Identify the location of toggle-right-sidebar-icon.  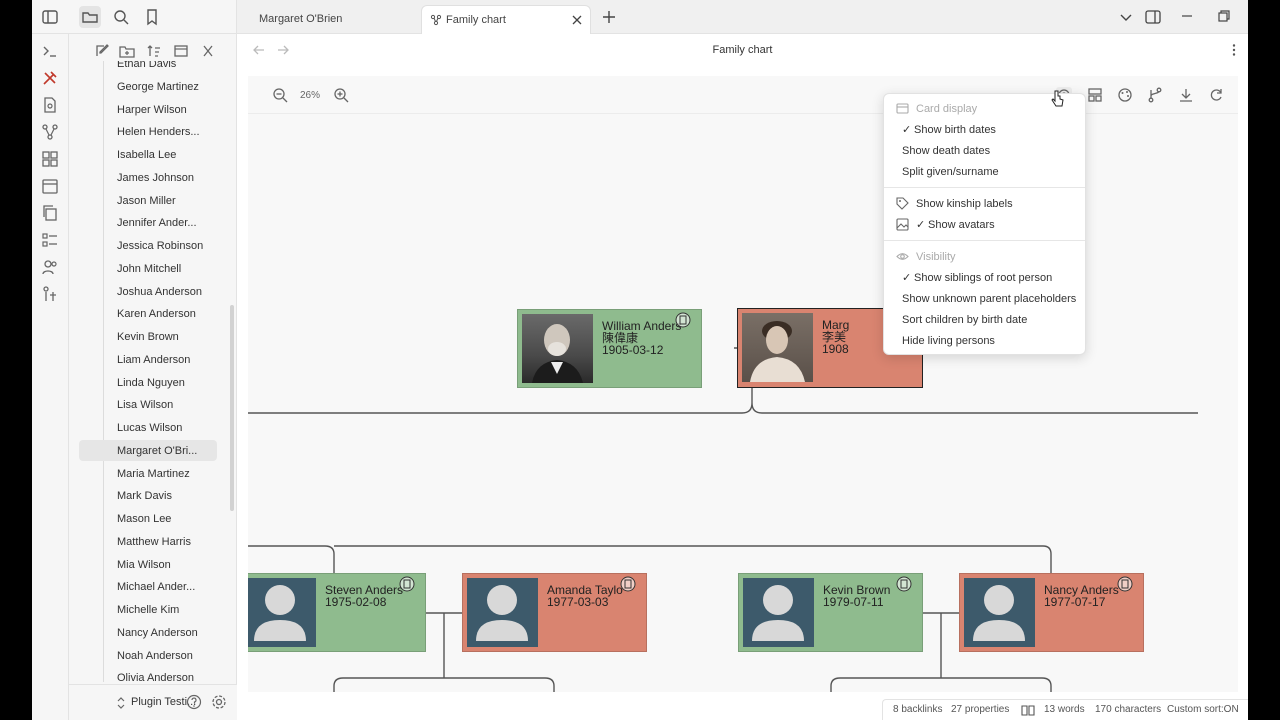
(1153, 17).